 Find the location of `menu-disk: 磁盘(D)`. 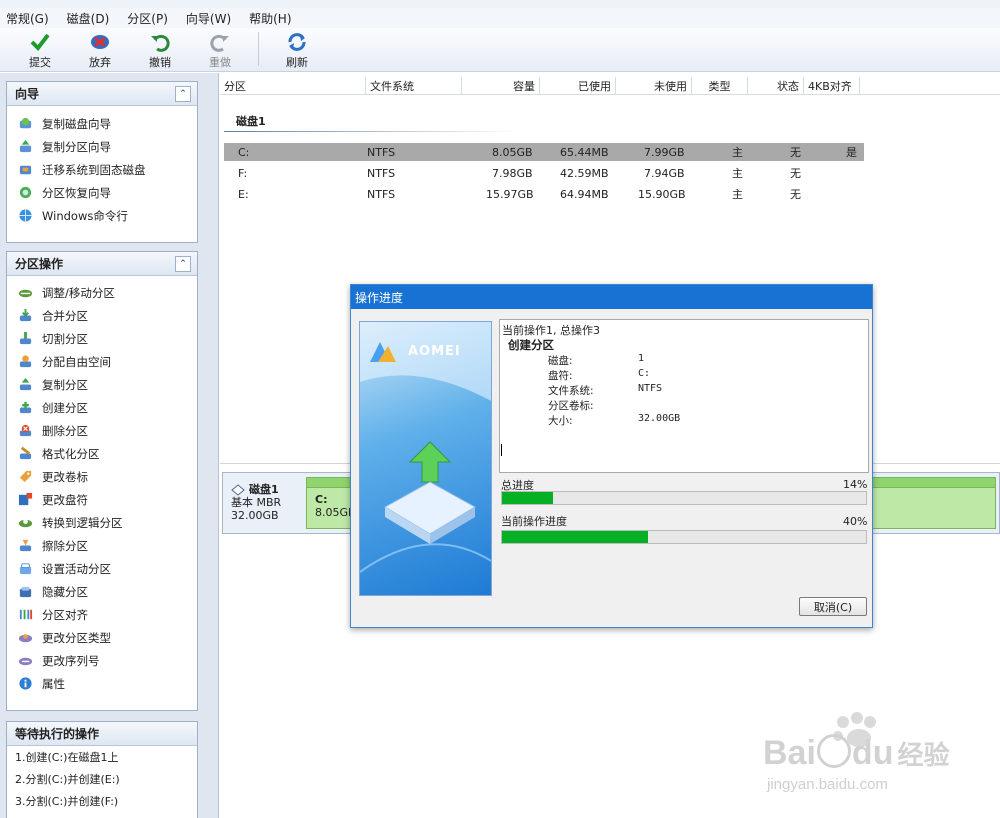

menu-disk: 磁盘(D) is located at coordinates (88, 18).